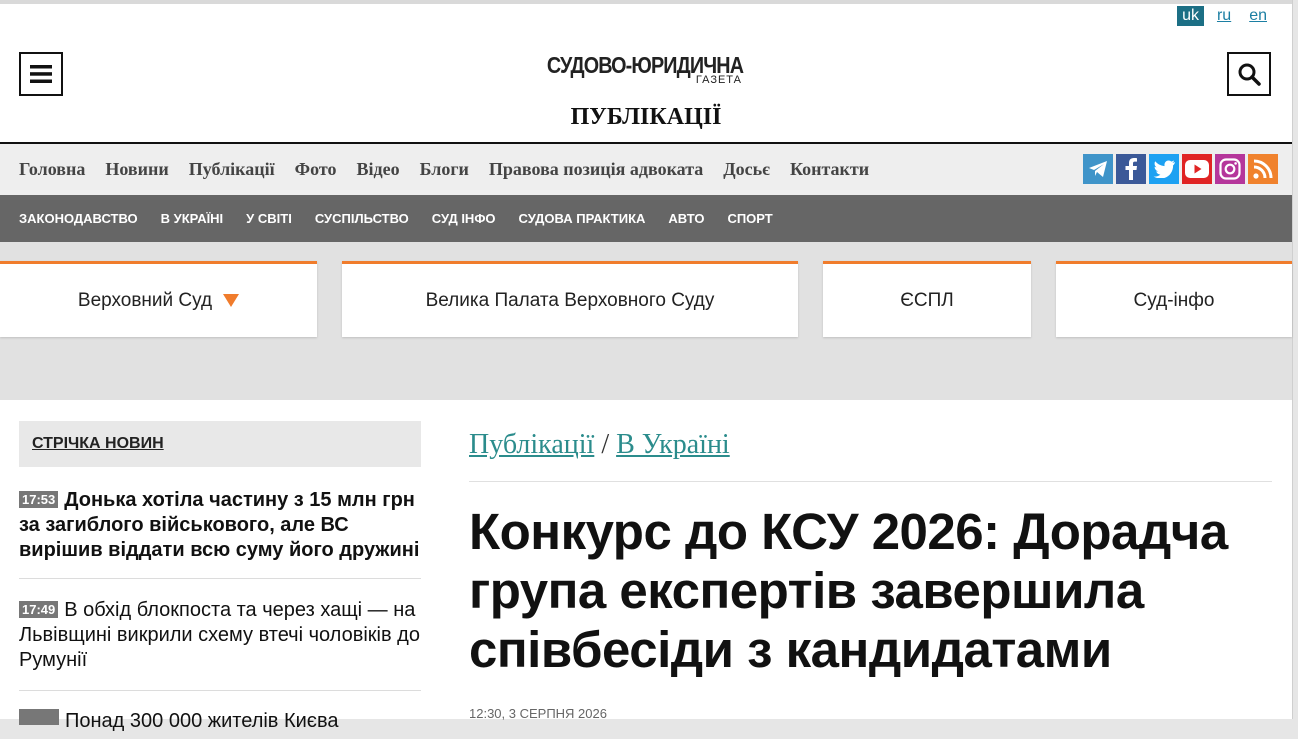 The height and width of the screenshot is (739, 1298). I want to click on nav-item-photo: Фото, so click(316, 169).